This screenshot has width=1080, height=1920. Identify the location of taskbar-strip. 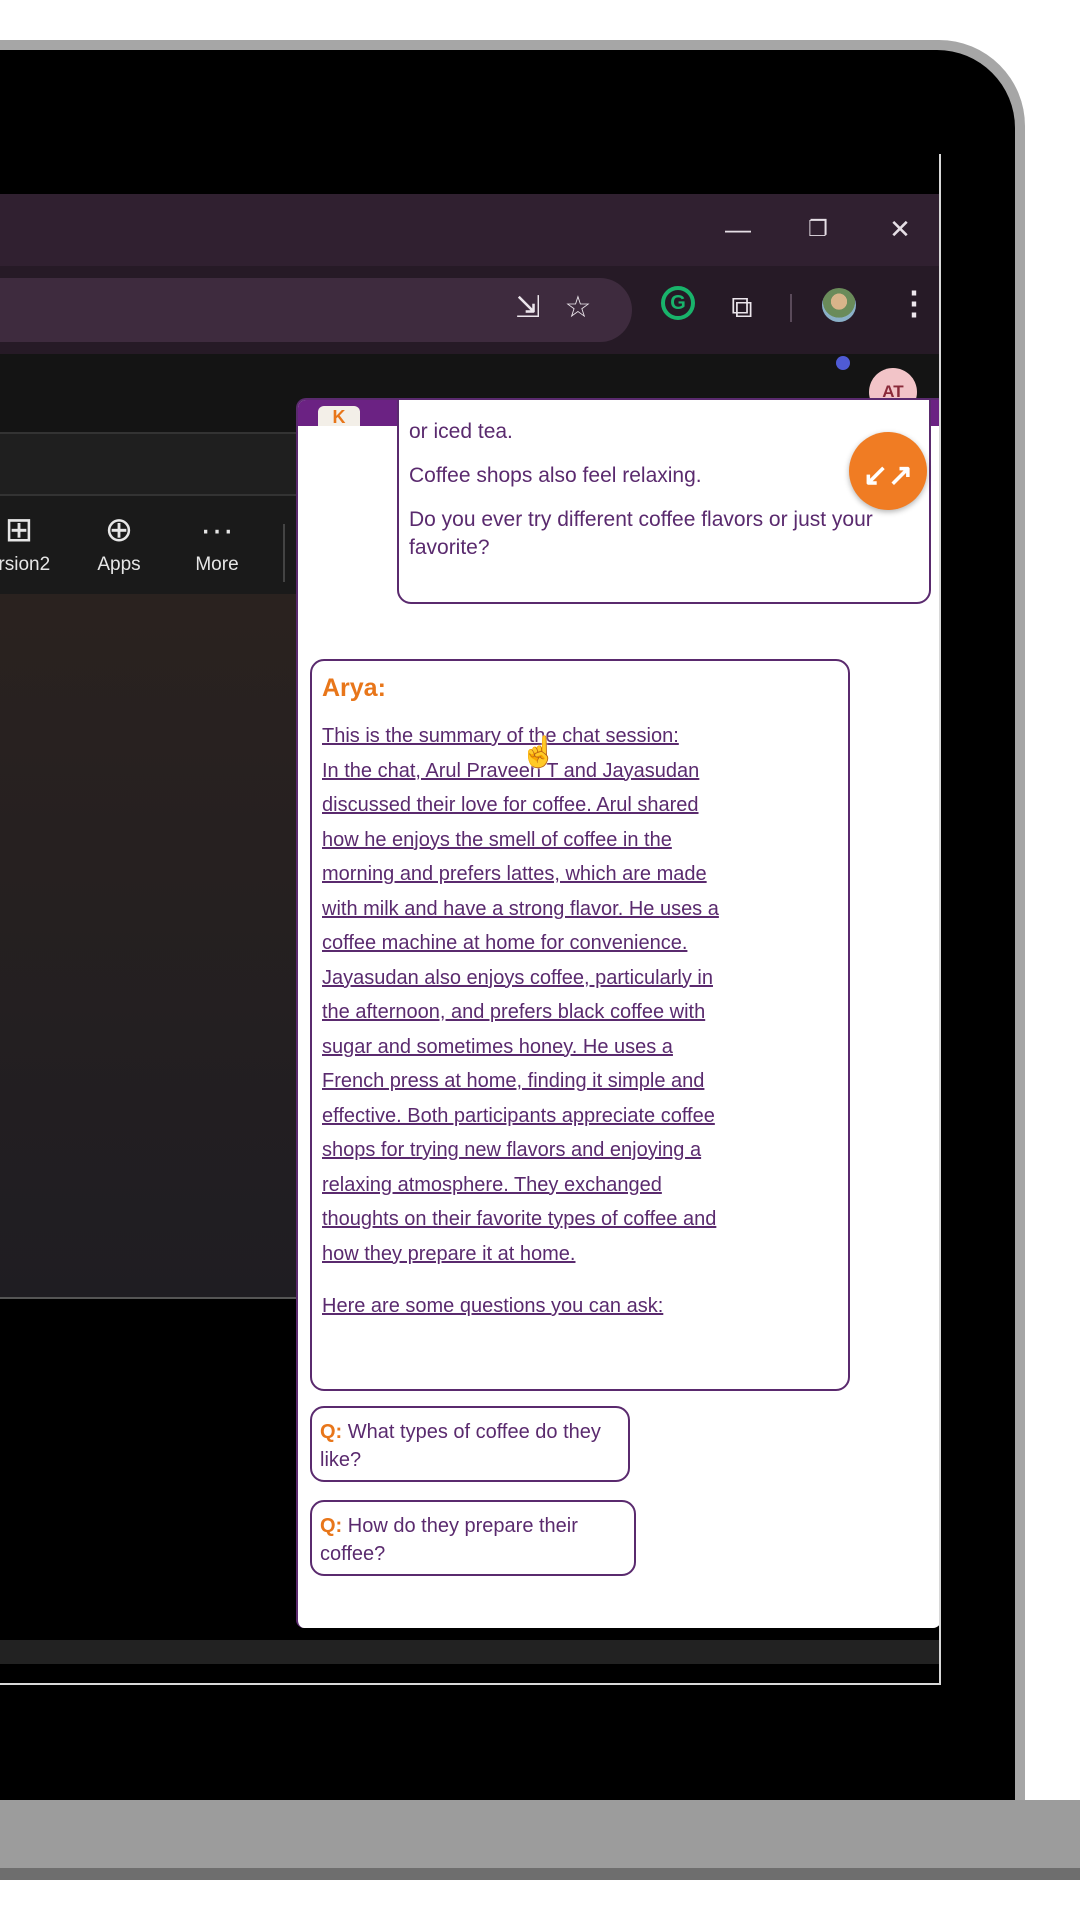
(469, 1652).